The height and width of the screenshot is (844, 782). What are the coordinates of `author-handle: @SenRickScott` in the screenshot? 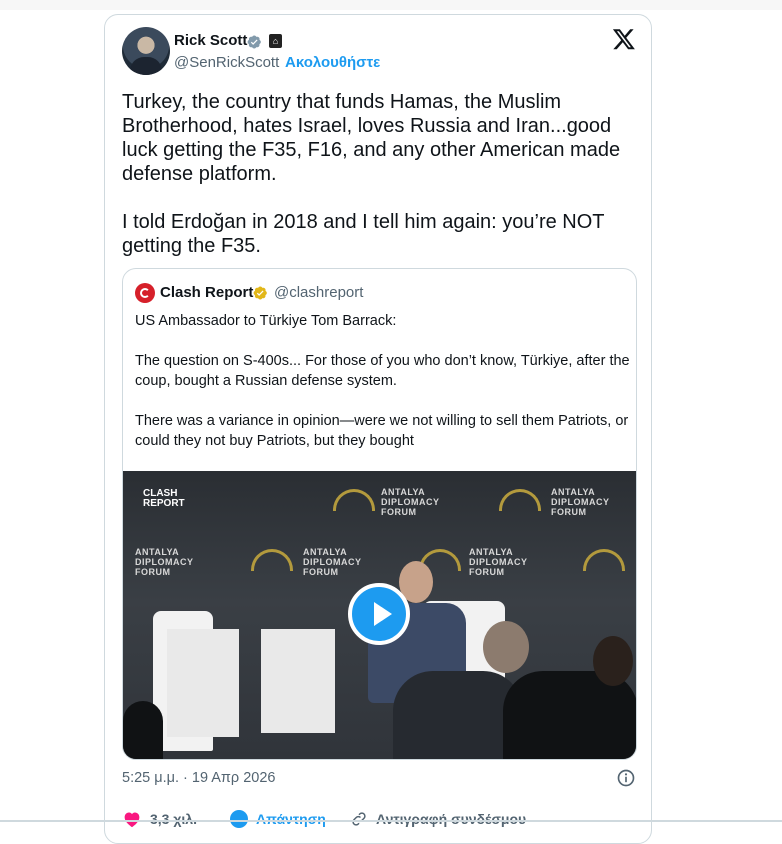 It's located at (226, 62).